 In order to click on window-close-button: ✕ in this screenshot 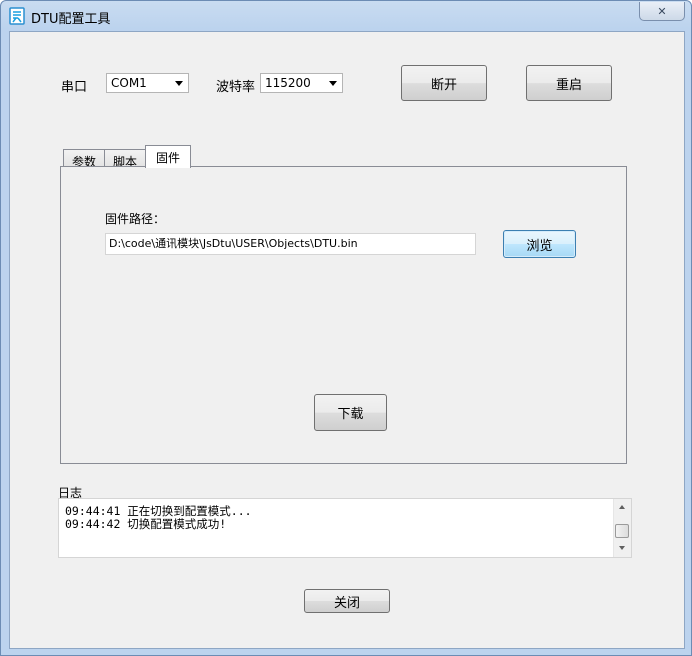, I will do `click(662, 11)`.